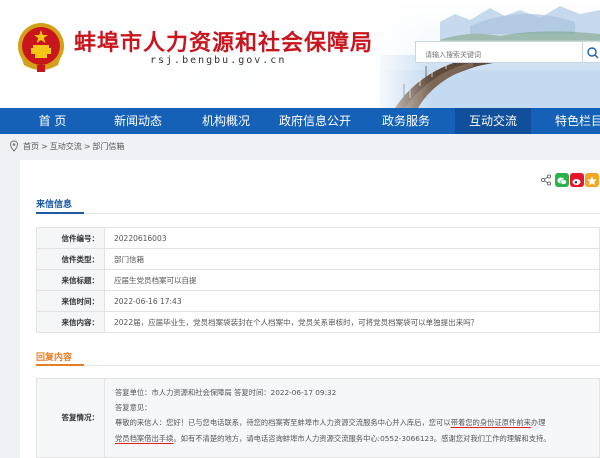 The width and height of the screenshot is (600, 458). I want to click on reply-status-label: 答复情况：, so click(80, 417).